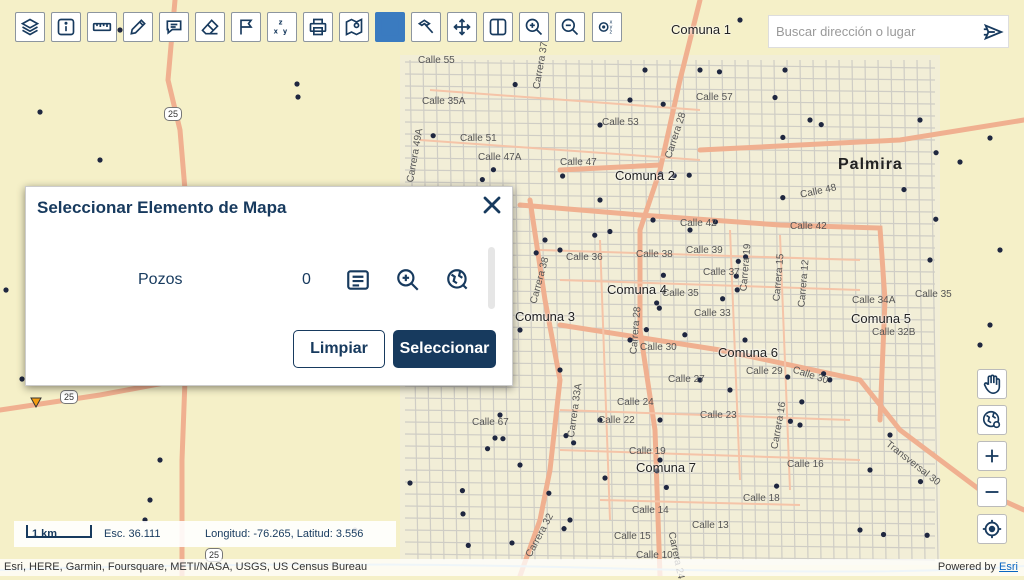 Image resolution: width=1024 pixels, height=580 pixels. What do you see at coordinates (1008, 567) in the screenshot?
I see `esri-link: Esri` at bounding box center [1008, 567].